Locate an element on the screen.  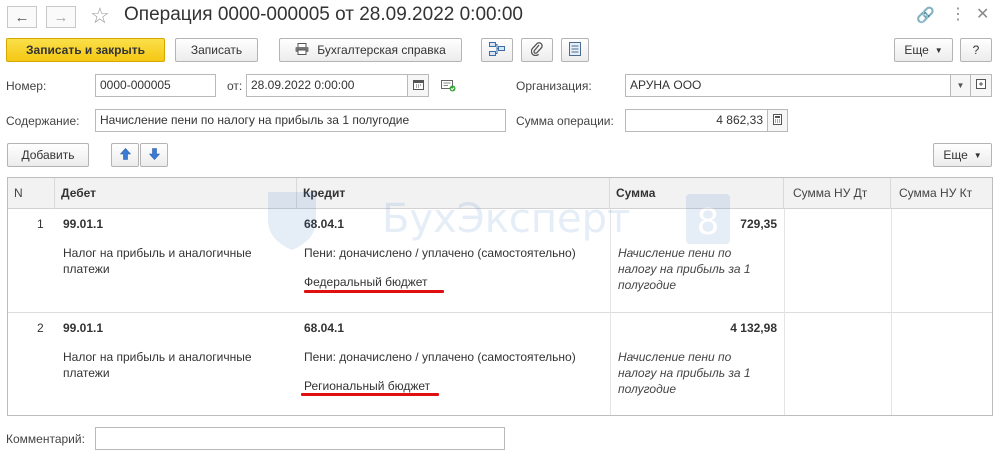
arrow-right-icon: → is located at coordinates (61, 17).